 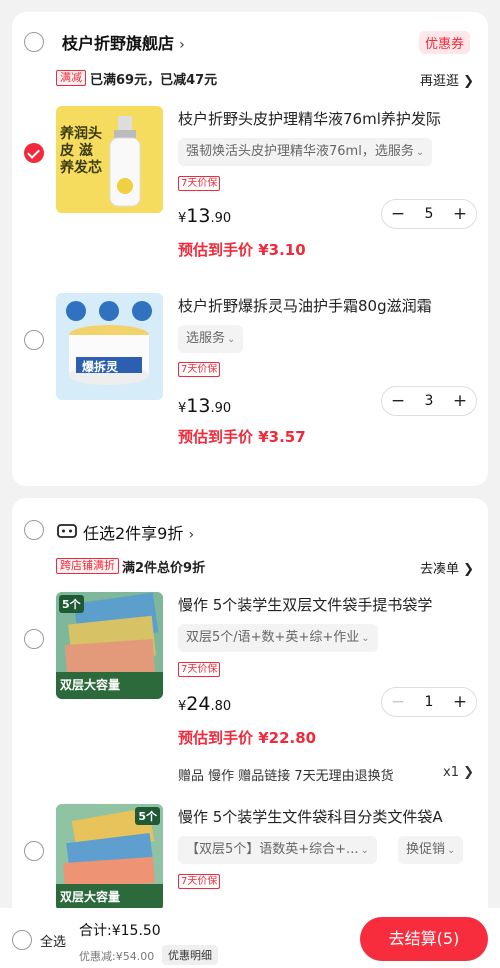 I want to click on shop-bag-icon, so click(x=67, y=531).